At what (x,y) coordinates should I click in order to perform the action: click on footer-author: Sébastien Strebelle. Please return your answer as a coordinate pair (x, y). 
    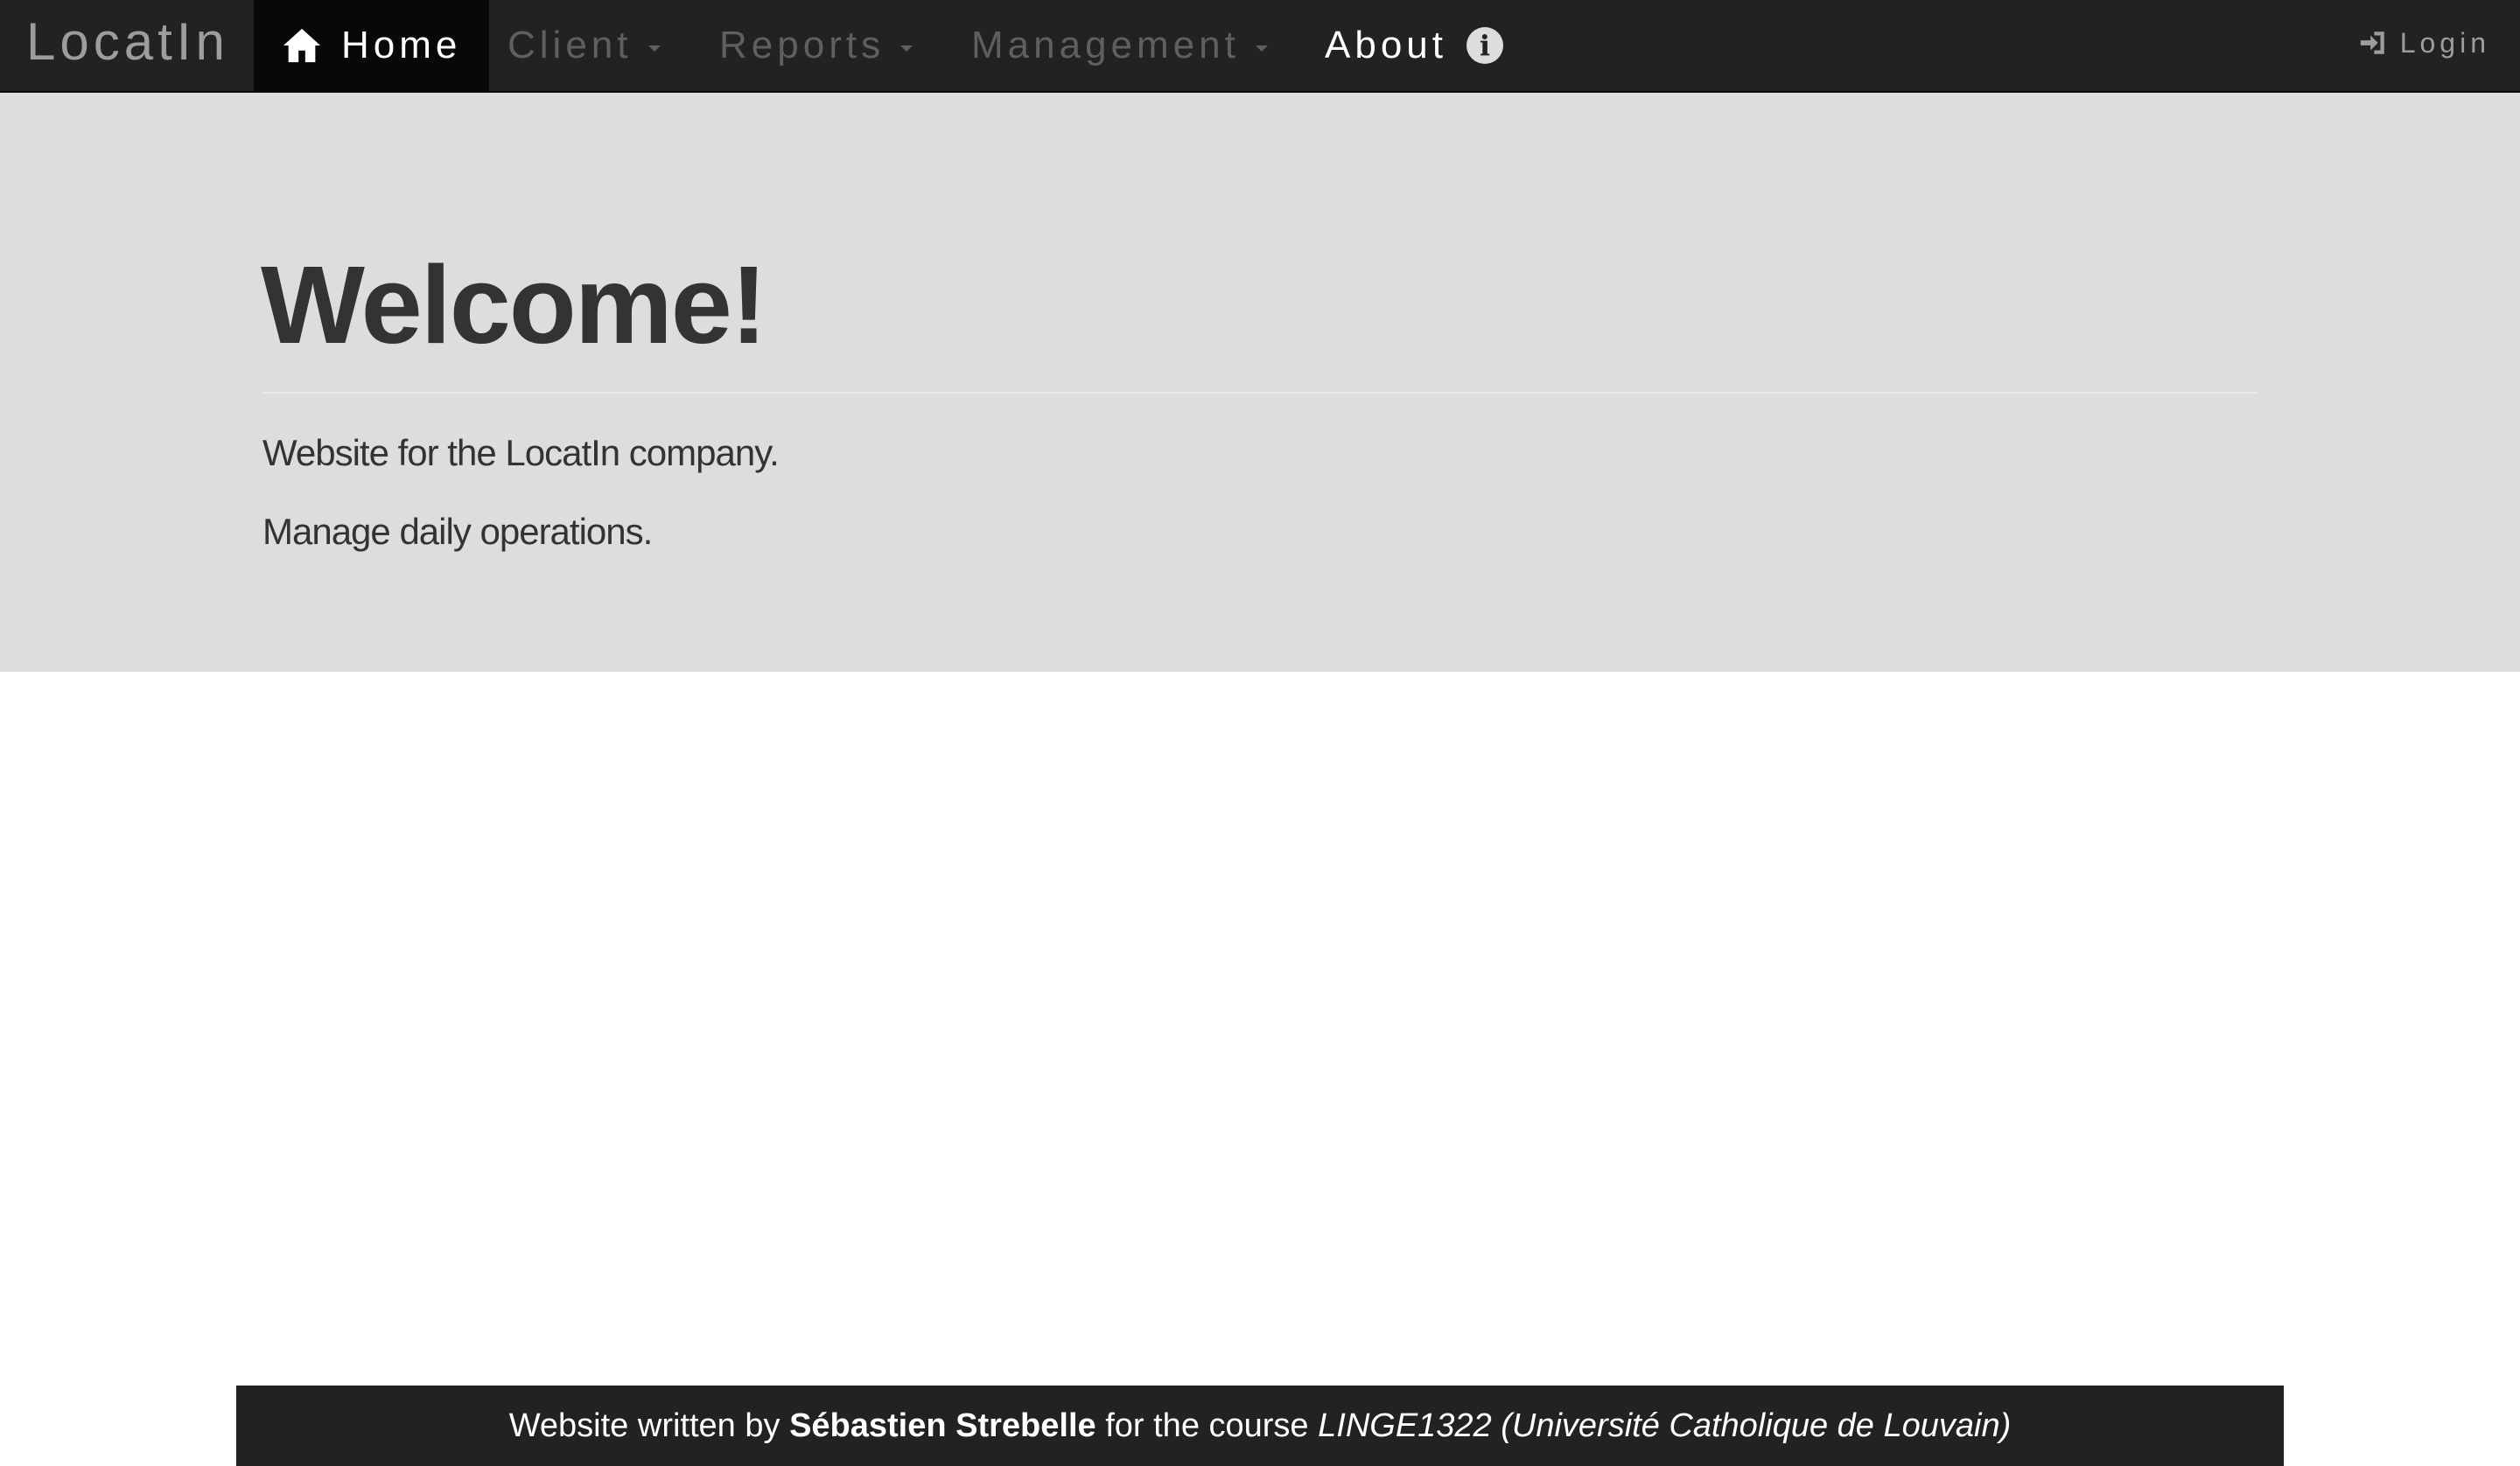
    Looking at the image, I should click on (942, 1426).